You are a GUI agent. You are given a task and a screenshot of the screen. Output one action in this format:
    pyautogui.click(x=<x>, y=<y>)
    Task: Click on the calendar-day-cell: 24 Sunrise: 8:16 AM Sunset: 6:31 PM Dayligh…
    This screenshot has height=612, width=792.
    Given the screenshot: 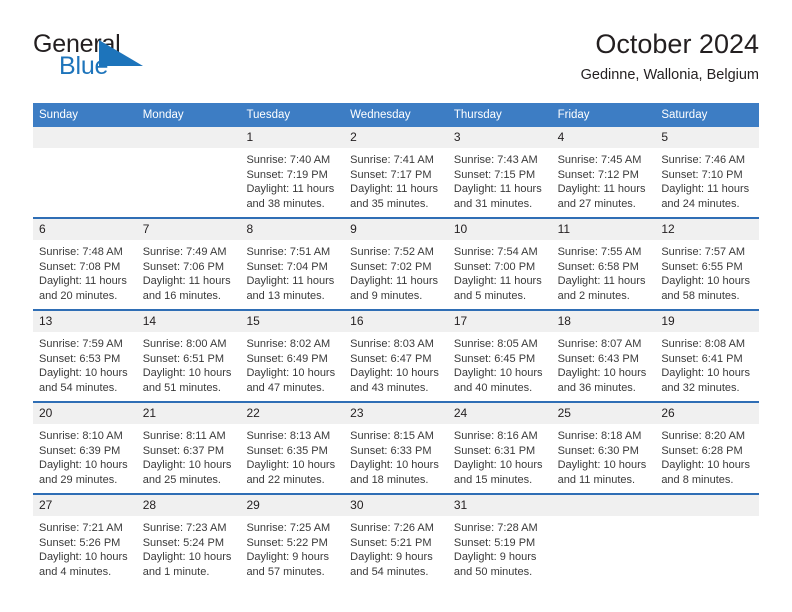 What is the action you would take?
    pyautogui.click(x=499, y=448)
    